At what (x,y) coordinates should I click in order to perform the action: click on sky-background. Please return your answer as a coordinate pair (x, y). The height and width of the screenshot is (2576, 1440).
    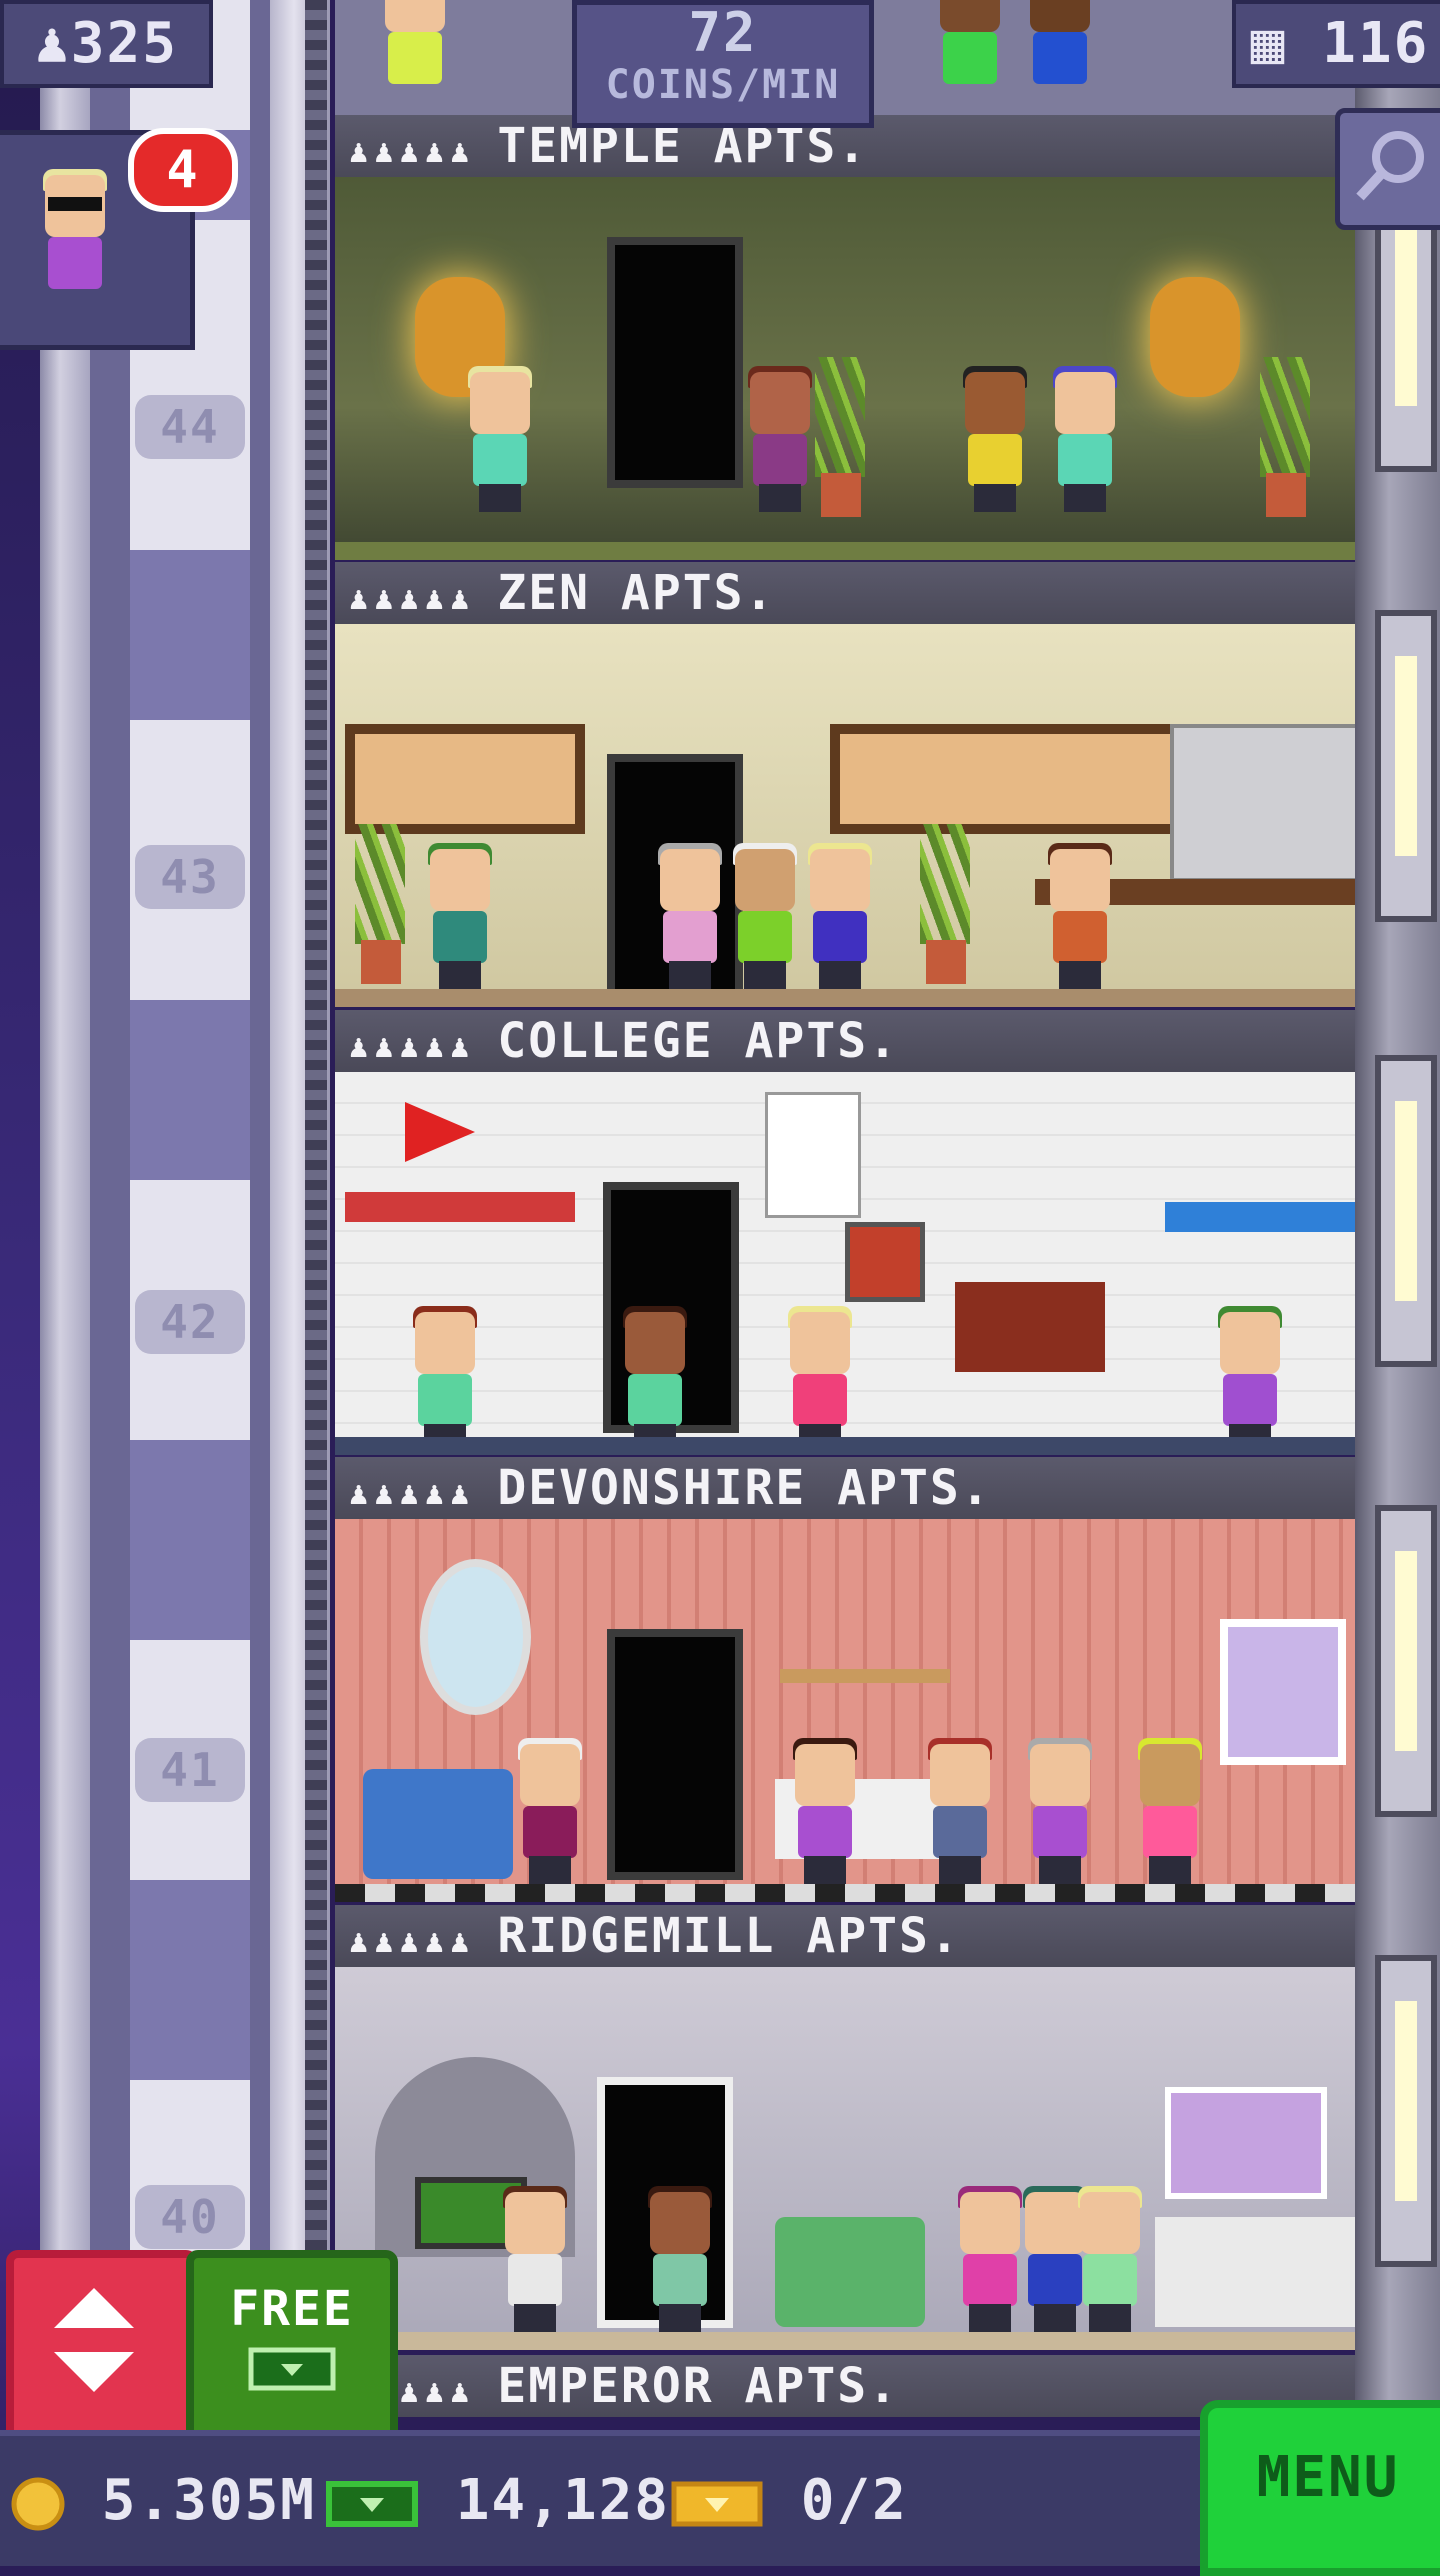
    Looking at the image, I should click on (20, 1280).